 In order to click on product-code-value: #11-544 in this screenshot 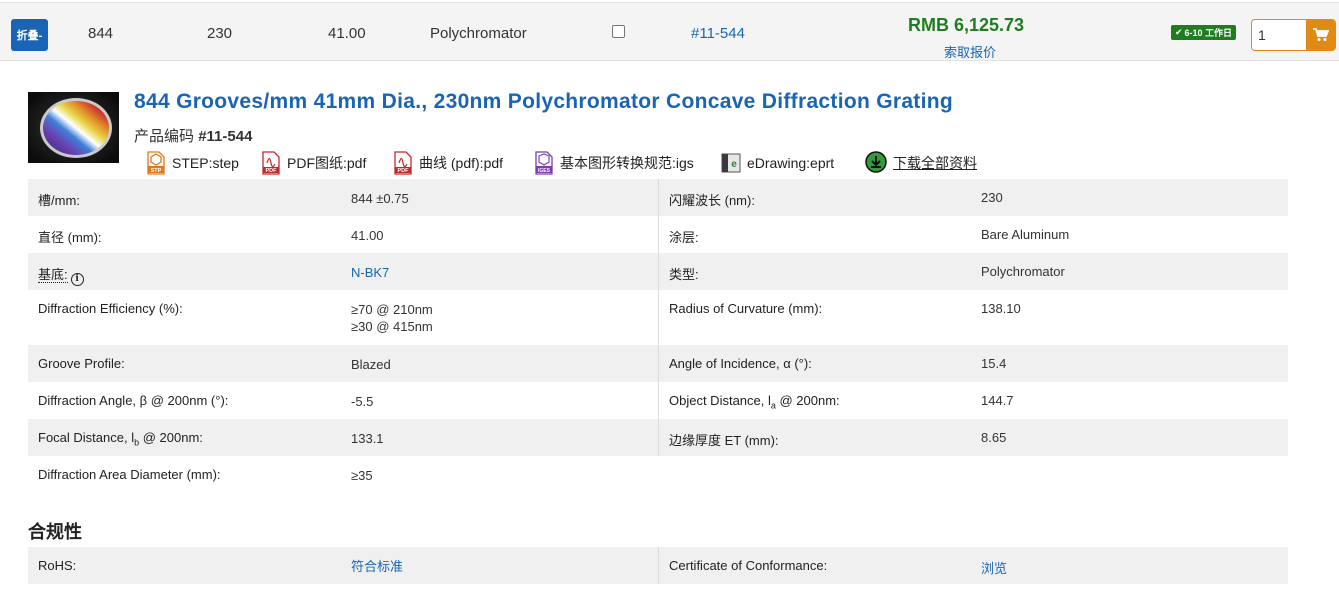, I will do `click(225, 136)`.